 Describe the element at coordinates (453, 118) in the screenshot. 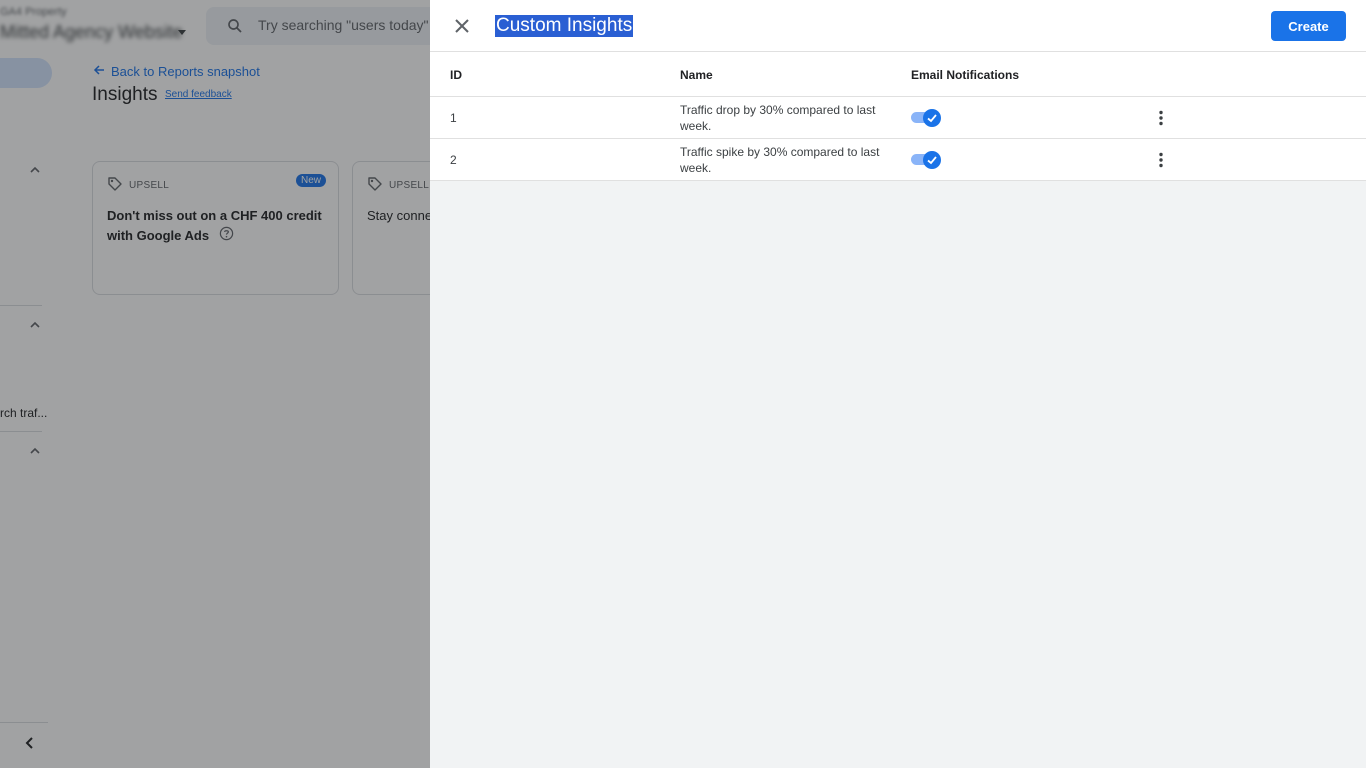

I see `row-id: 1` at that location.